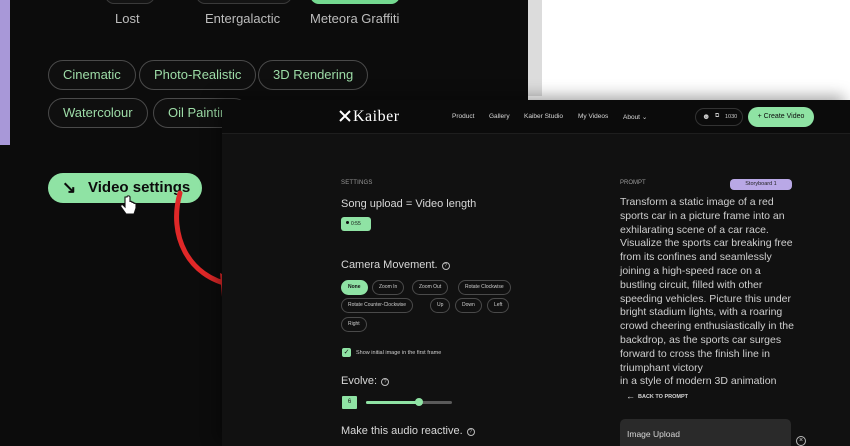  What do you see at coordinates (499, 116) in the screenshot?
I see `nav-gallery: Gallery` at bounding box center [499, 116].